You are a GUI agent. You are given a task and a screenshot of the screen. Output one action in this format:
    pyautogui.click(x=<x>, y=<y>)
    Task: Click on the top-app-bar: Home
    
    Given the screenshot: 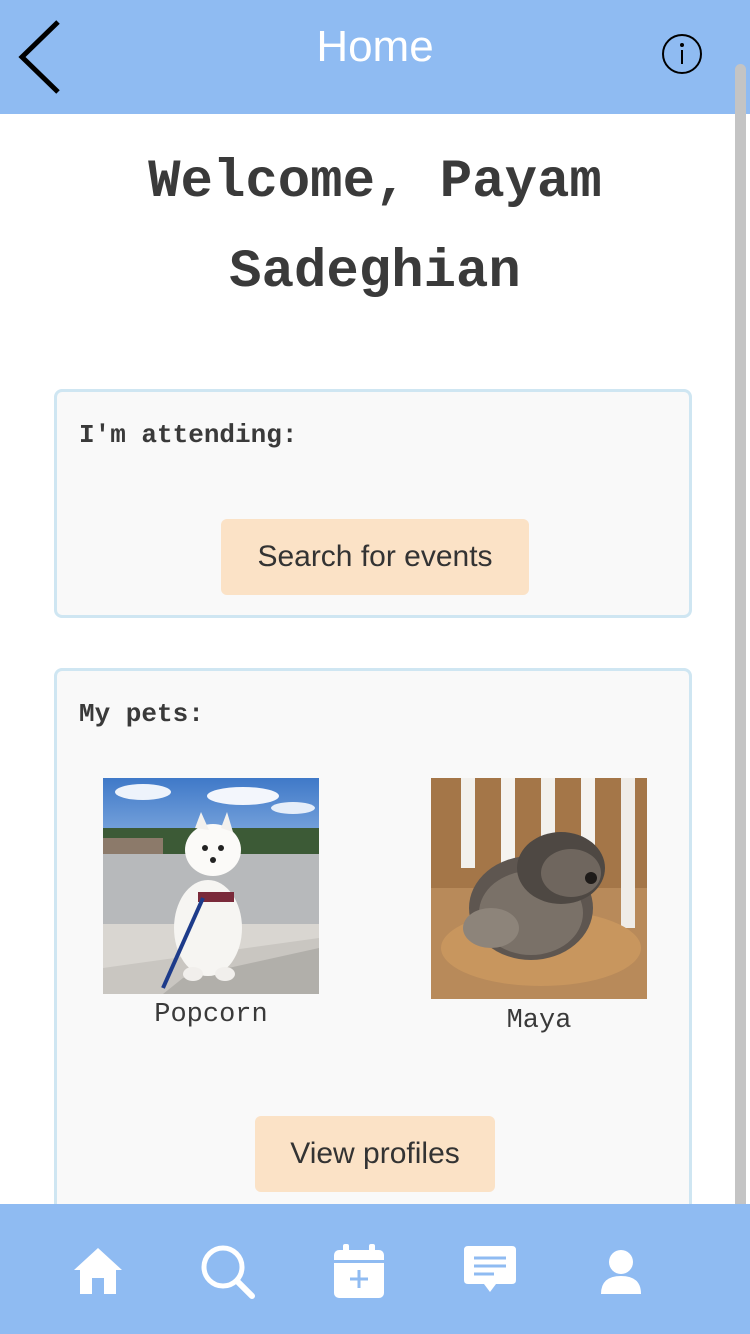 What is the action you would take?
    pyautogui.click(x=375, y=57)
    